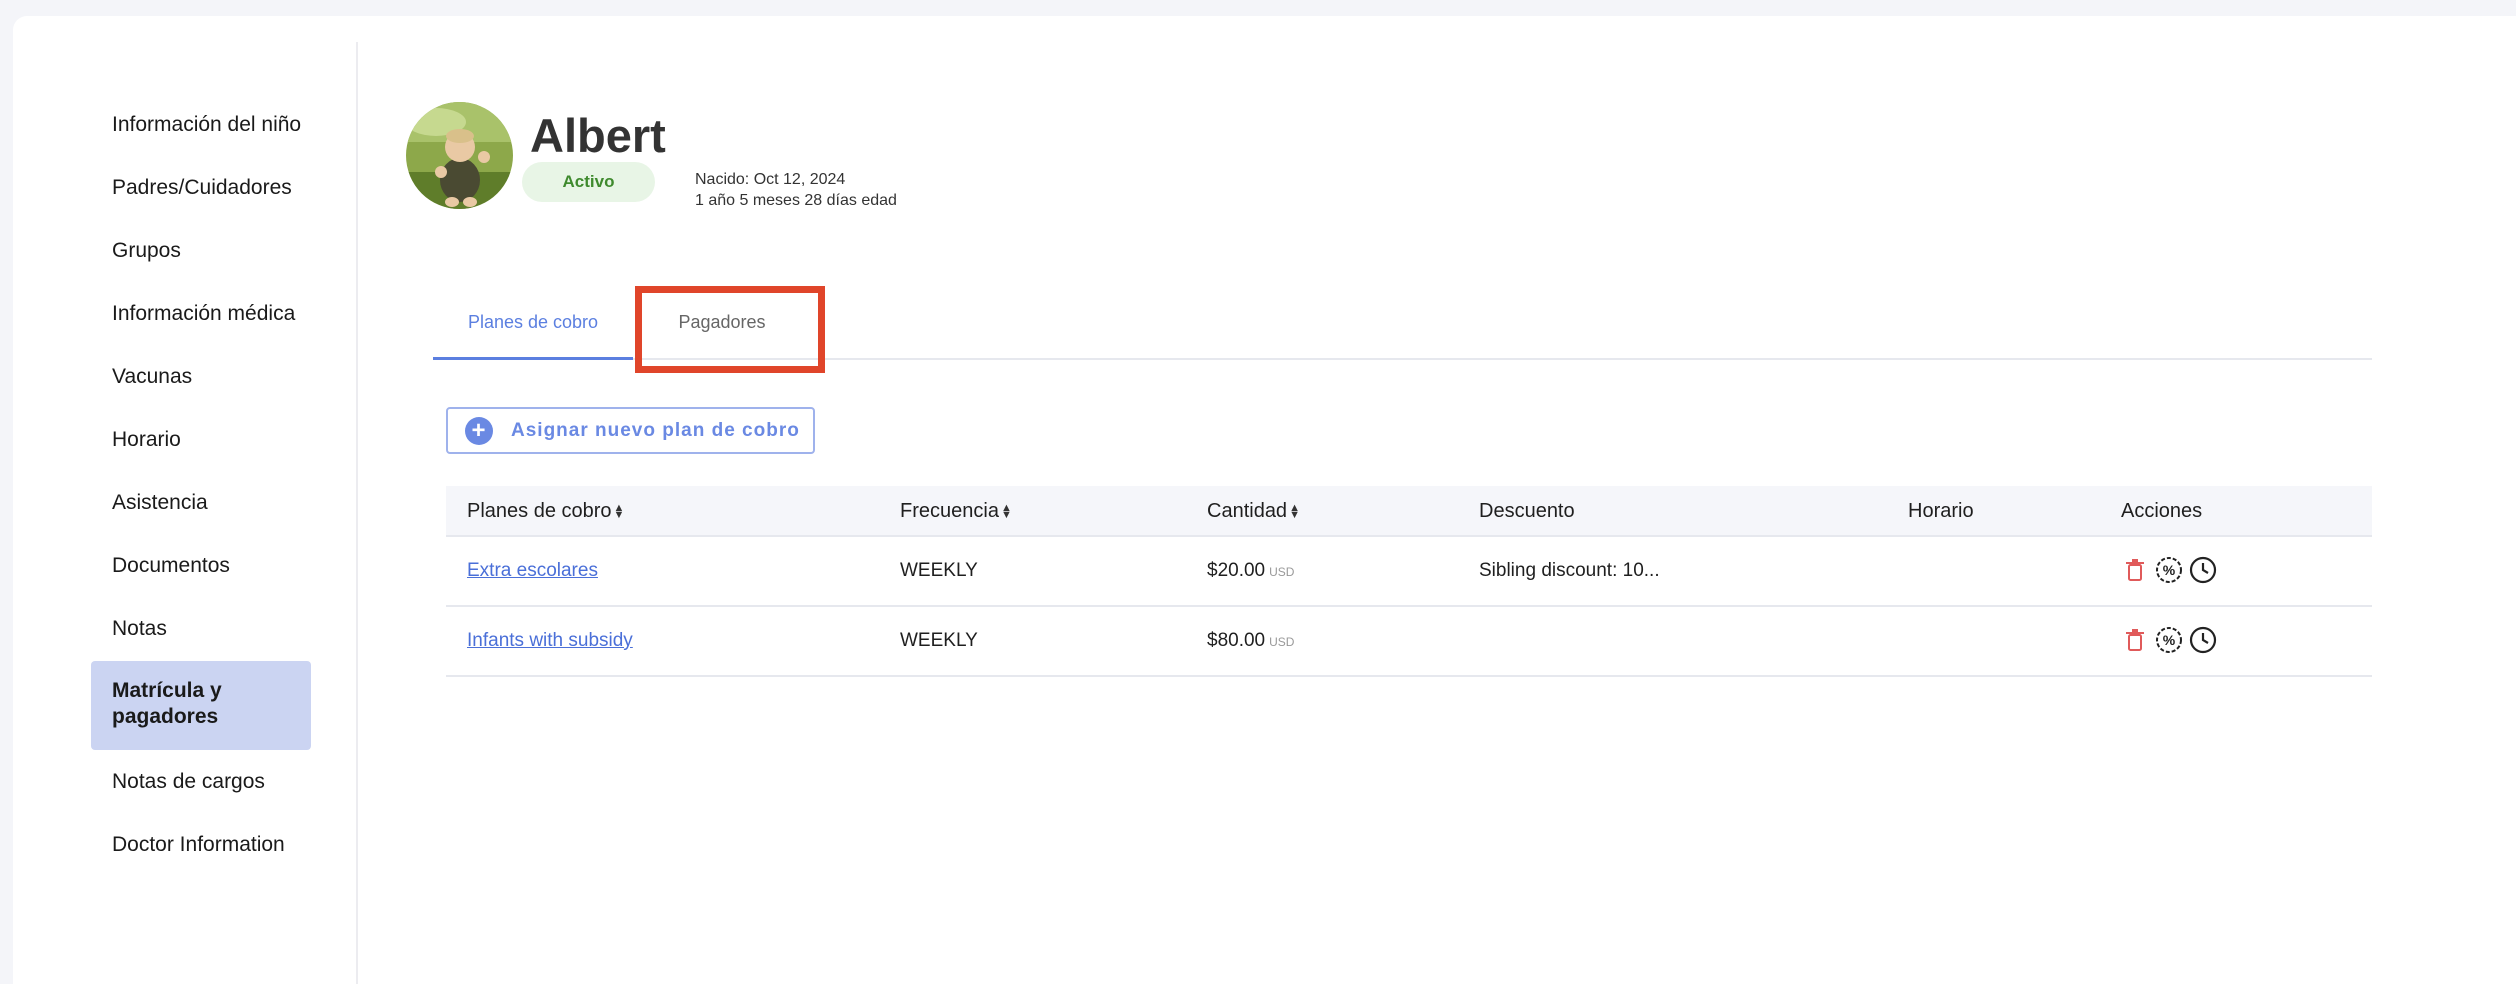  Describe the element at coordinates (588, 182) in the screenshot. I see `status-badge: Activo` at that location.